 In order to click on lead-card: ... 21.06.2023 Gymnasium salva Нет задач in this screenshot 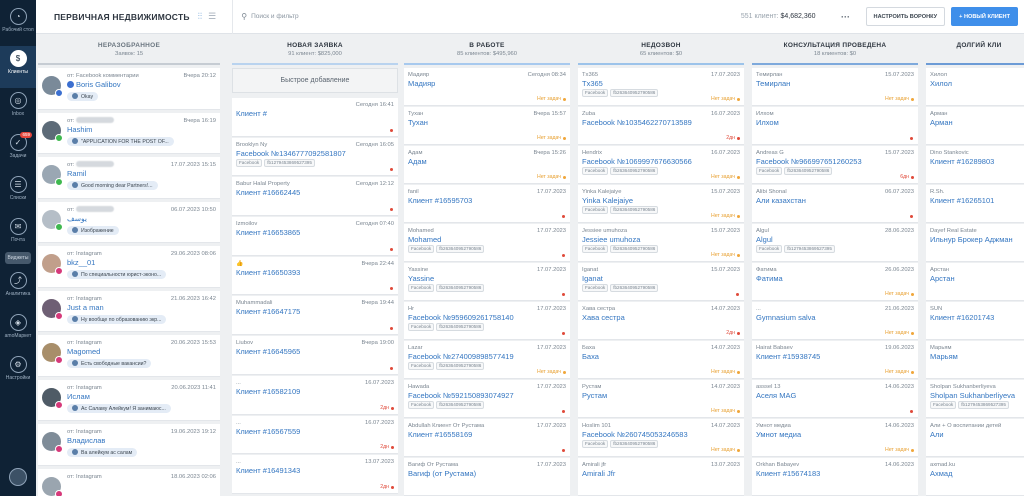, I will do `click(835, 321)`.